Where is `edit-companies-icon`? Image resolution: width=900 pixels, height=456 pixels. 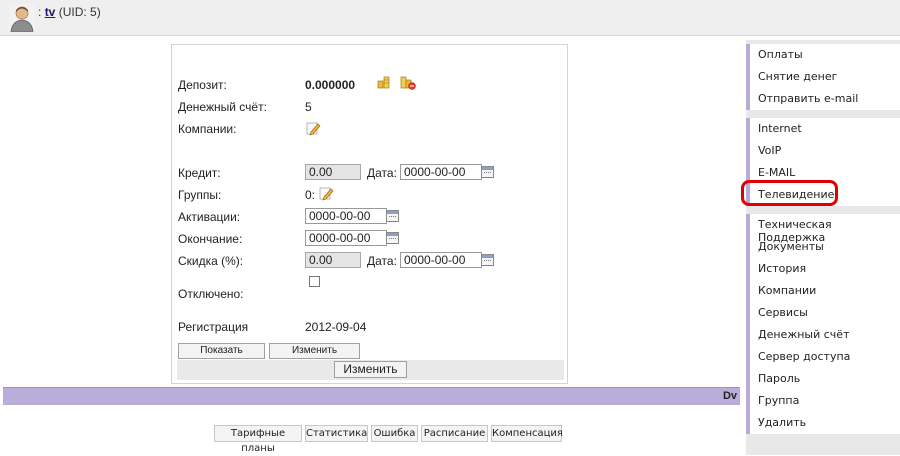
edit-companies-icon is located at coordinates (313, 128).